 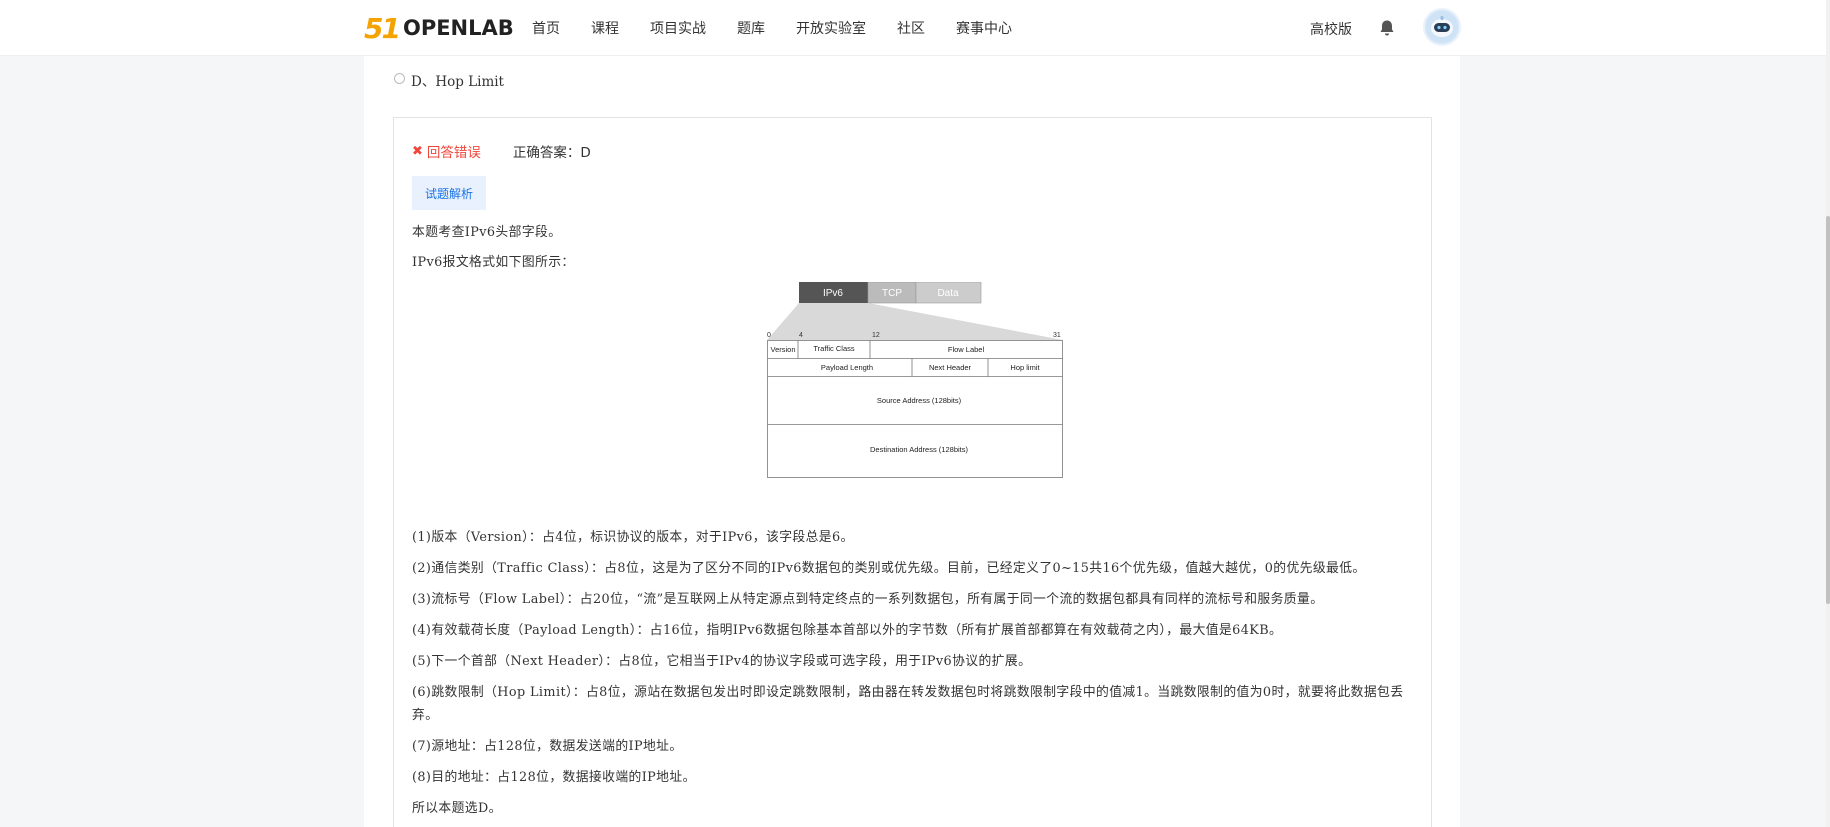 I want to click on diagram-tab-ipv6-label: IPv6, so click(x=833, y=293).